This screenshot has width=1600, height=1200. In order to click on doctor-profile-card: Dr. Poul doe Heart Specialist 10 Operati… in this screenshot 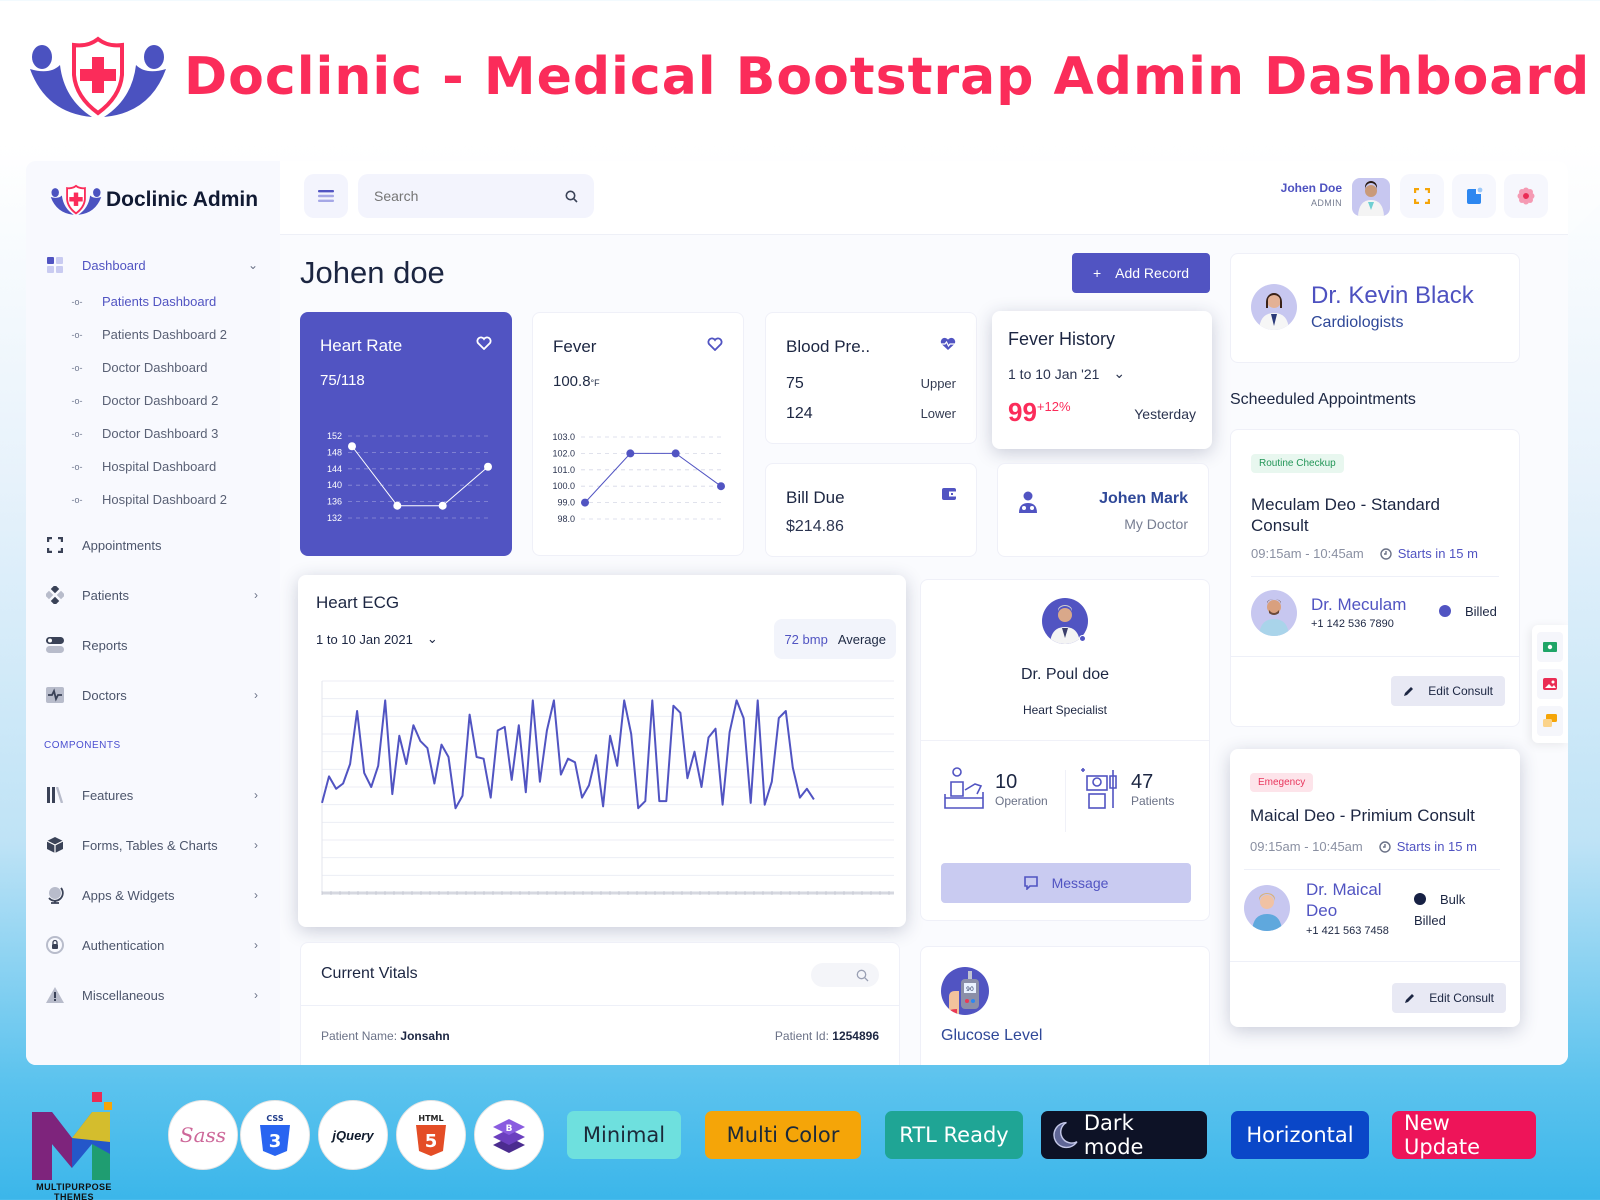, I will do `click(1065, 750)`.